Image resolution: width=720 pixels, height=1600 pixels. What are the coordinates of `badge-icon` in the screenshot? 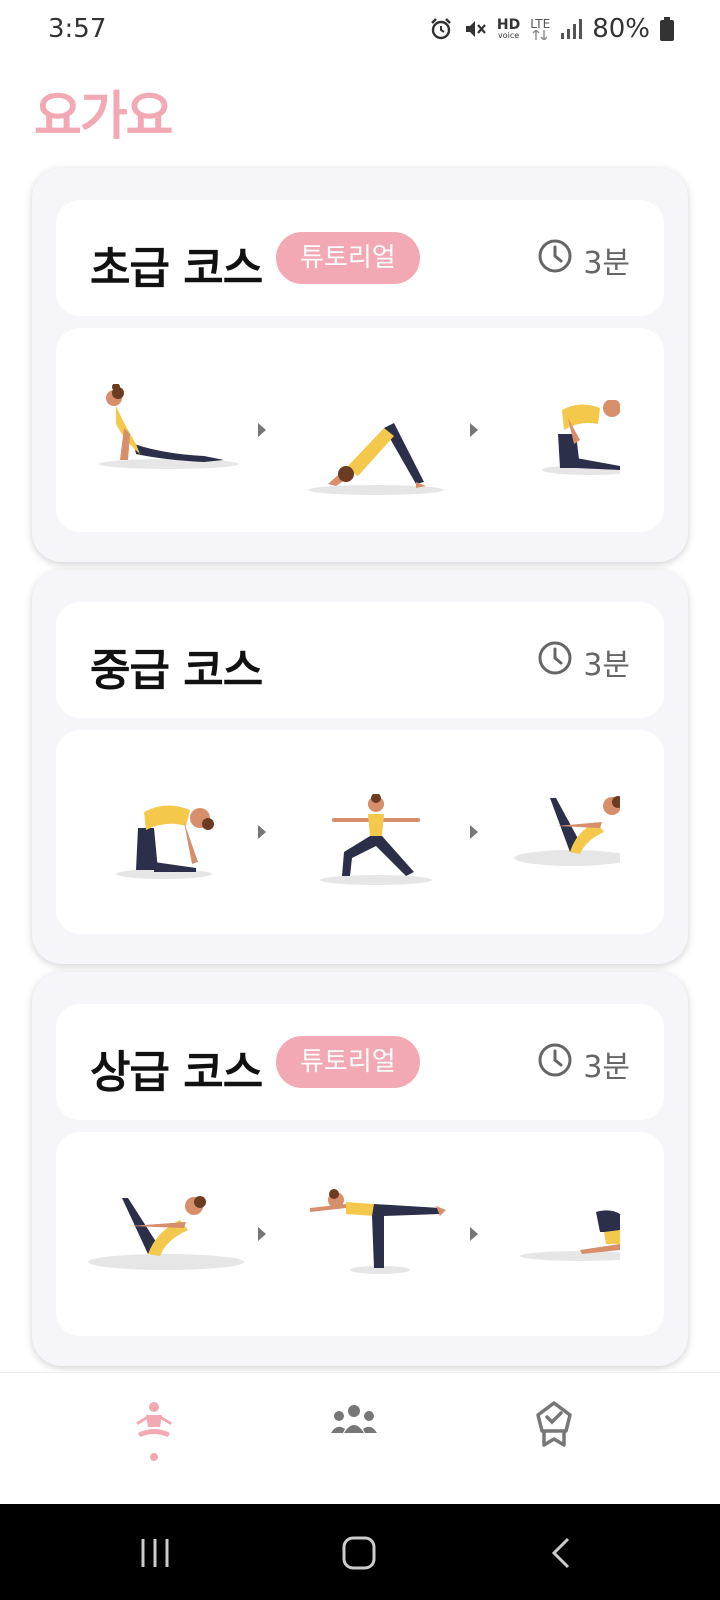 It's located at (554, 1426).